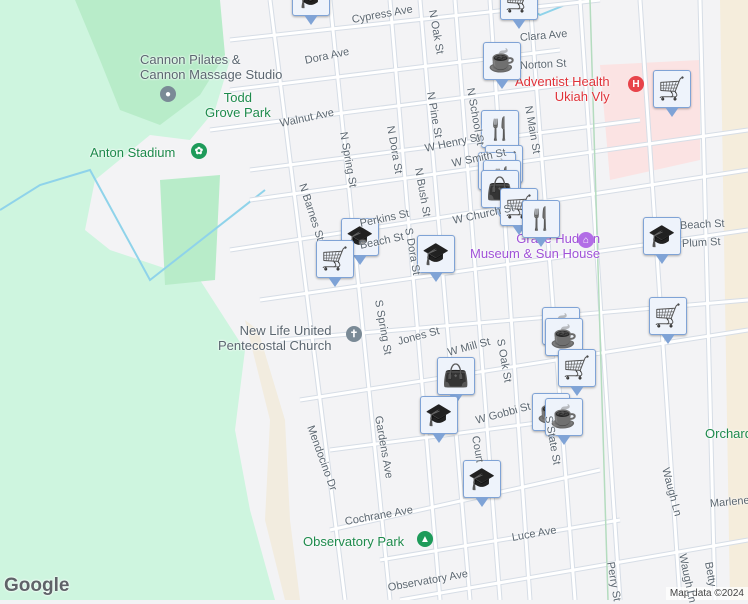 This screenshot has width=748, height=604. I want to click on street-label: Beach St, so click(702, 224).